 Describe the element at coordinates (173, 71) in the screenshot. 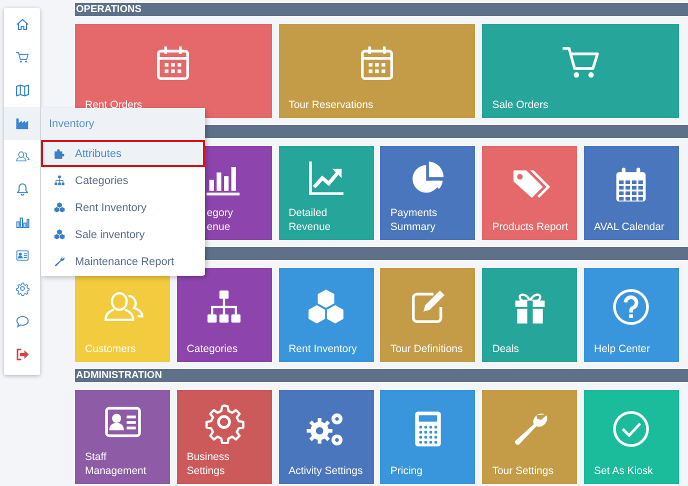

I see `dashboard-tile: Rent Orders` at that location.